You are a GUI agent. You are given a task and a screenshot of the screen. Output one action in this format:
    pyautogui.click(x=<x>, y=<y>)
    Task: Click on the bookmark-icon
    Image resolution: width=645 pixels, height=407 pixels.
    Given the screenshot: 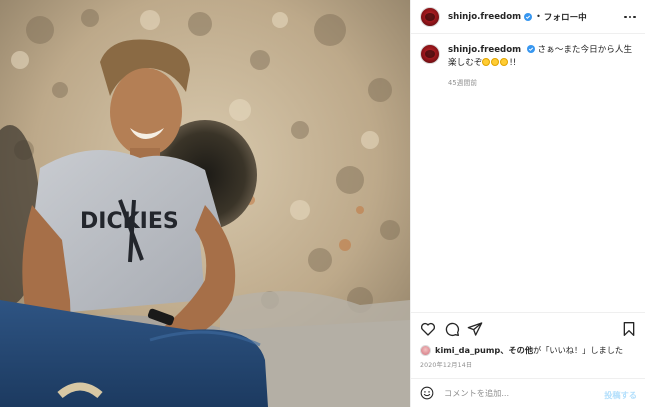 What is the action you would take?
    pyautogui.click(x=629, y=329)
    